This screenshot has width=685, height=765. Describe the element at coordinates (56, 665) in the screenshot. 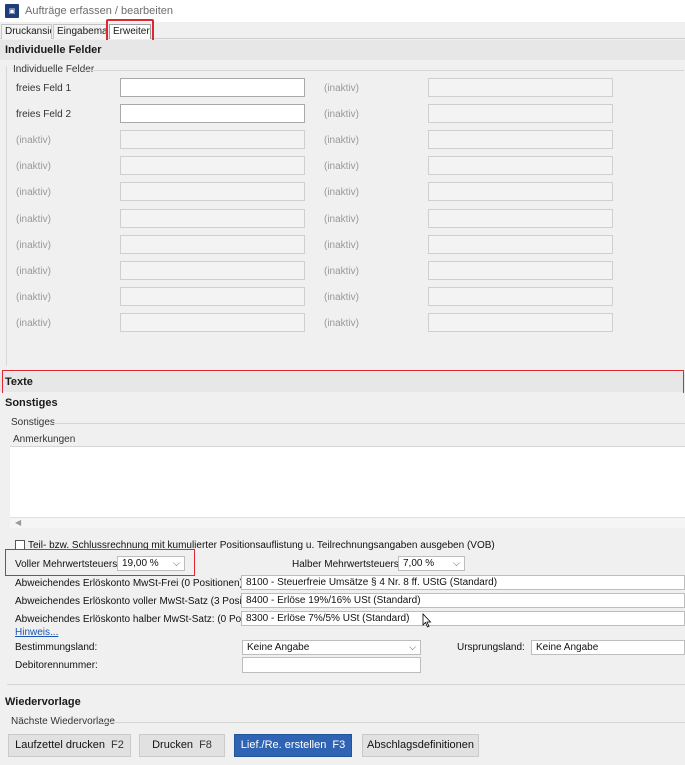

I see `debitorennummer-label: Debitorennummer:` at that location.